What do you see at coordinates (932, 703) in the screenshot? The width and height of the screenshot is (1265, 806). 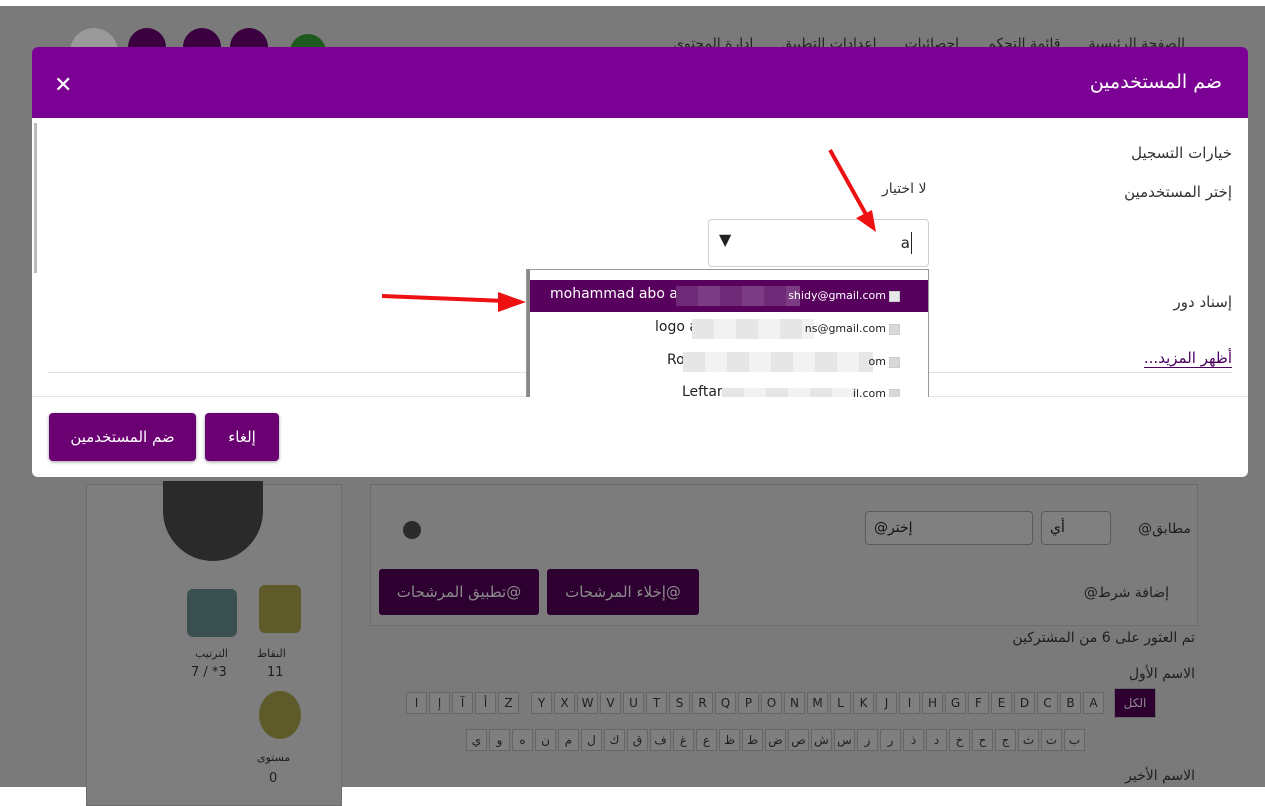 I see `initial-letter-button: H` at bounding box center [932, 703].